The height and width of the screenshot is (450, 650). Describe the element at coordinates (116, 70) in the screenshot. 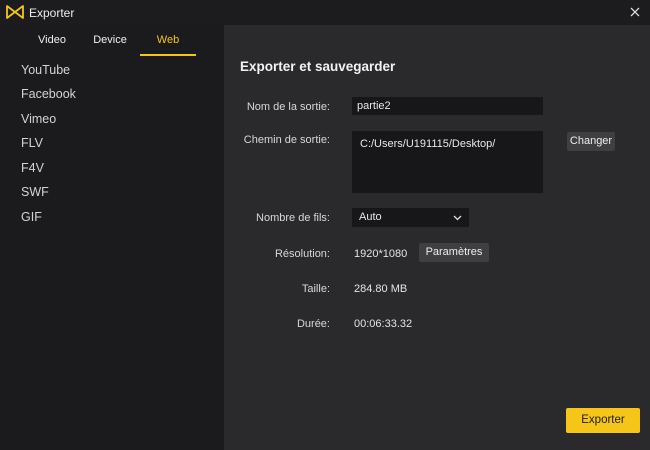

I see `sidebar-item-youtube: YouTube` at that location.